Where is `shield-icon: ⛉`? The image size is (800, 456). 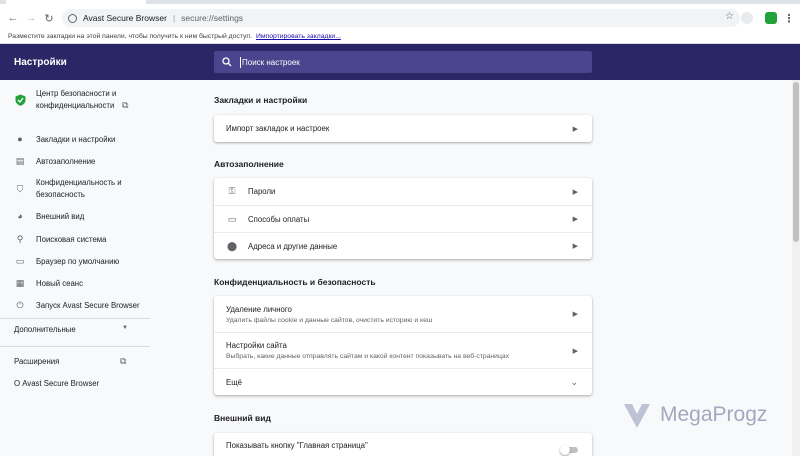
shield-icon: ⛉ is located at coordinates (20, 188).